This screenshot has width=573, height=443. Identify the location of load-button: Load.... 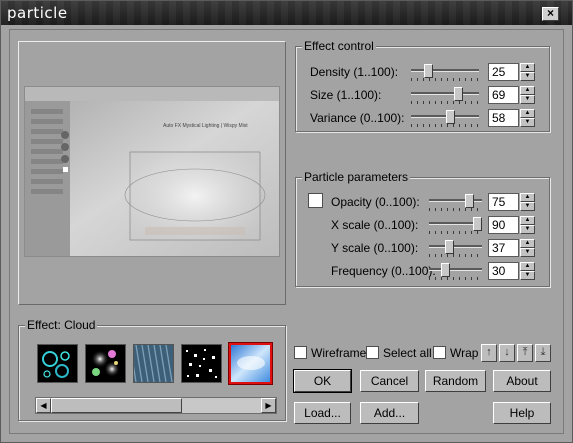
(322, 413).